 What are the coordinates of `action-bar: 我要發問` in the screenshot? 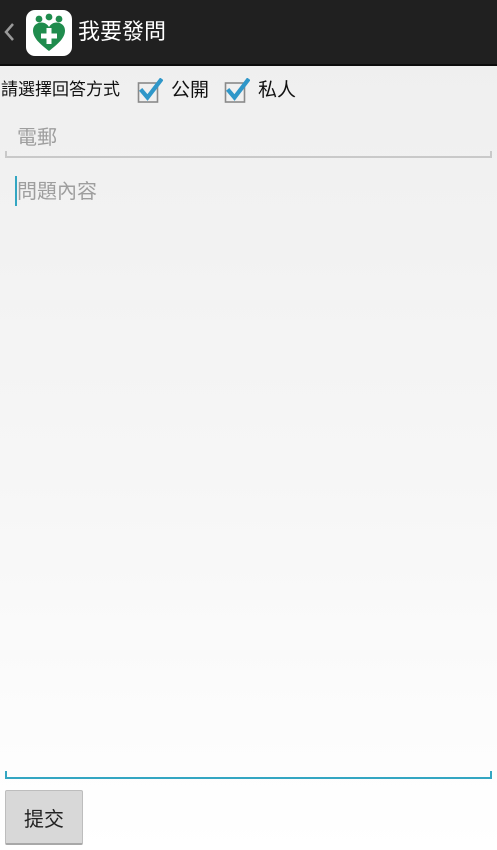 It's located at (248, 33).